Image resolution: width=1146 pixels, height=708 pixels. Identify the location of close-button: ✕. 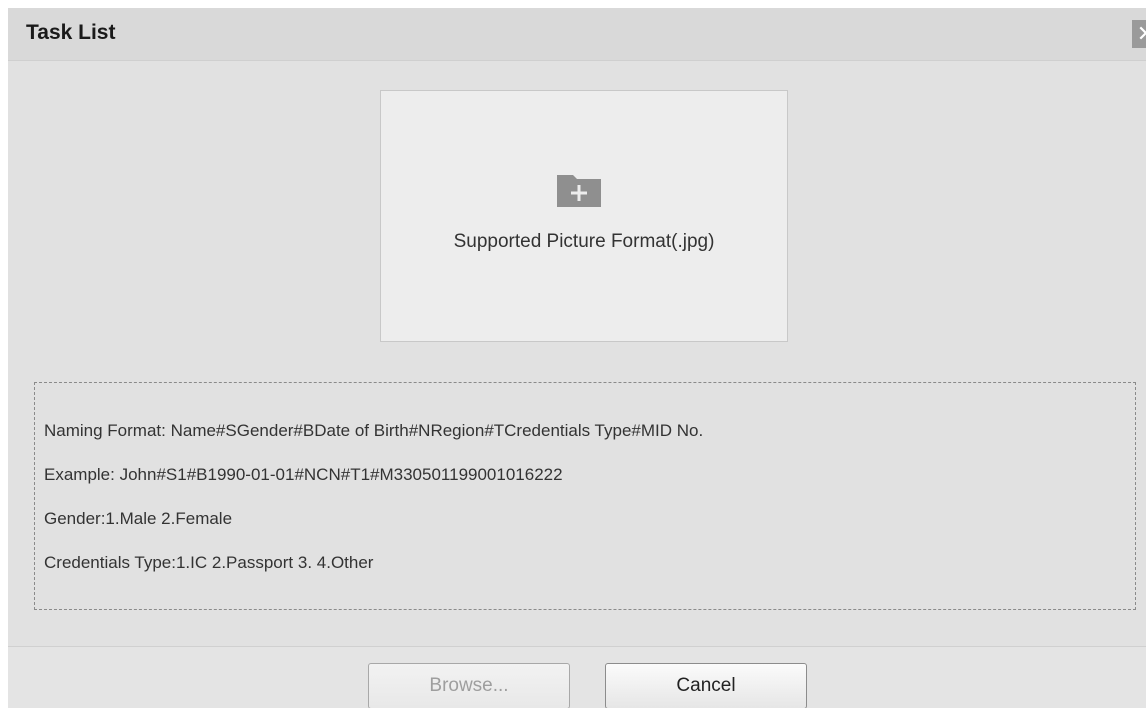
(1139, 34).